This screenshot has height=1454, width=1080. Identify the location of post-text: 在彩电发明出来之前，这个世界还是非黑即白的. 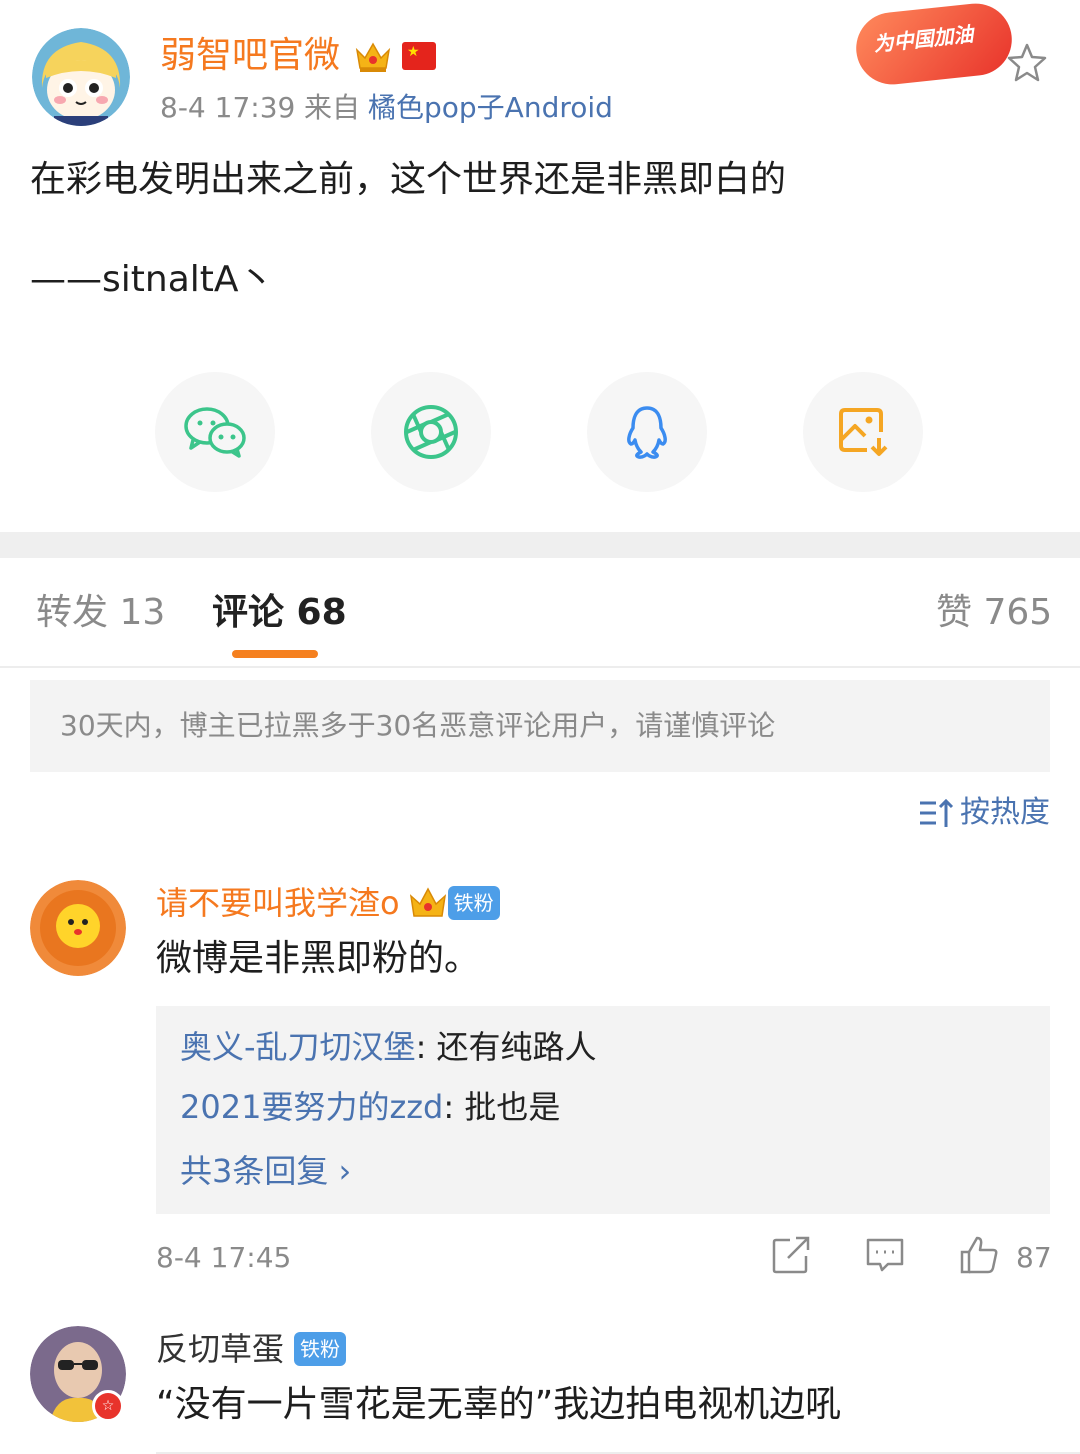
(408, 179).